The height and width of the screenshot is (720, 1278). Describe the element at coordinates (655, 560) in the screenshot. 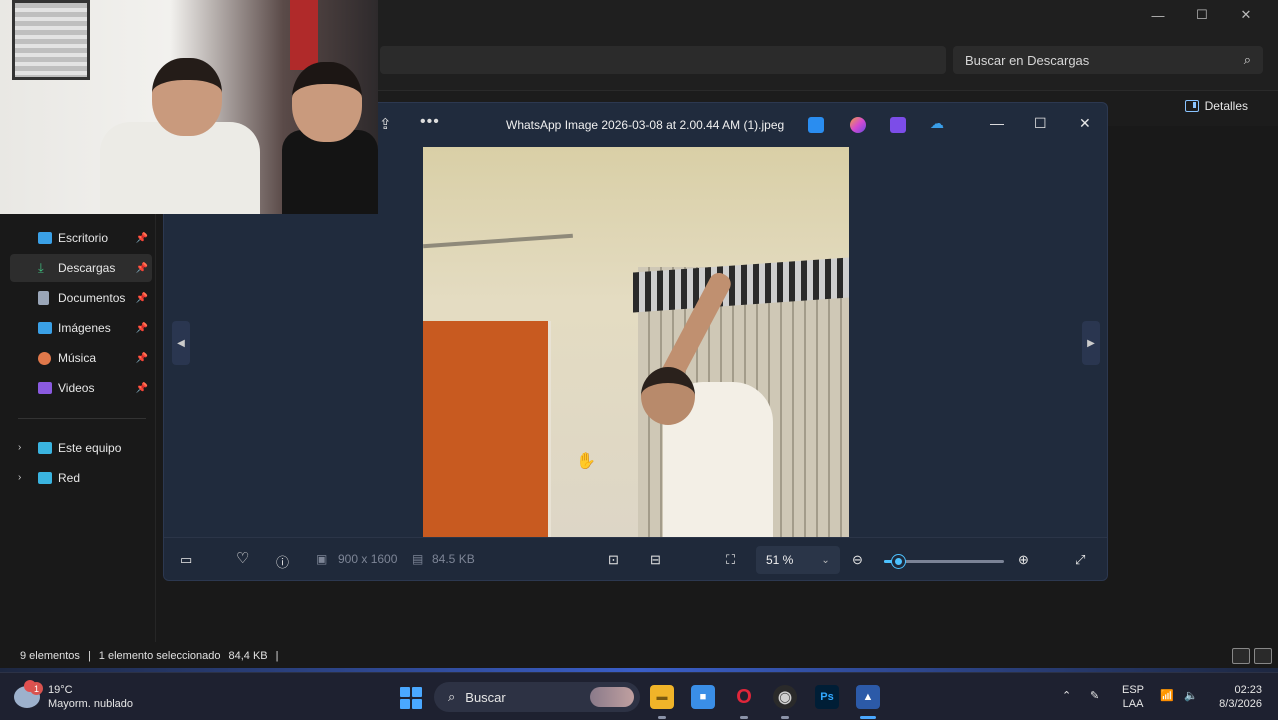

I see `text-scan-icon: ⊟` at that location.